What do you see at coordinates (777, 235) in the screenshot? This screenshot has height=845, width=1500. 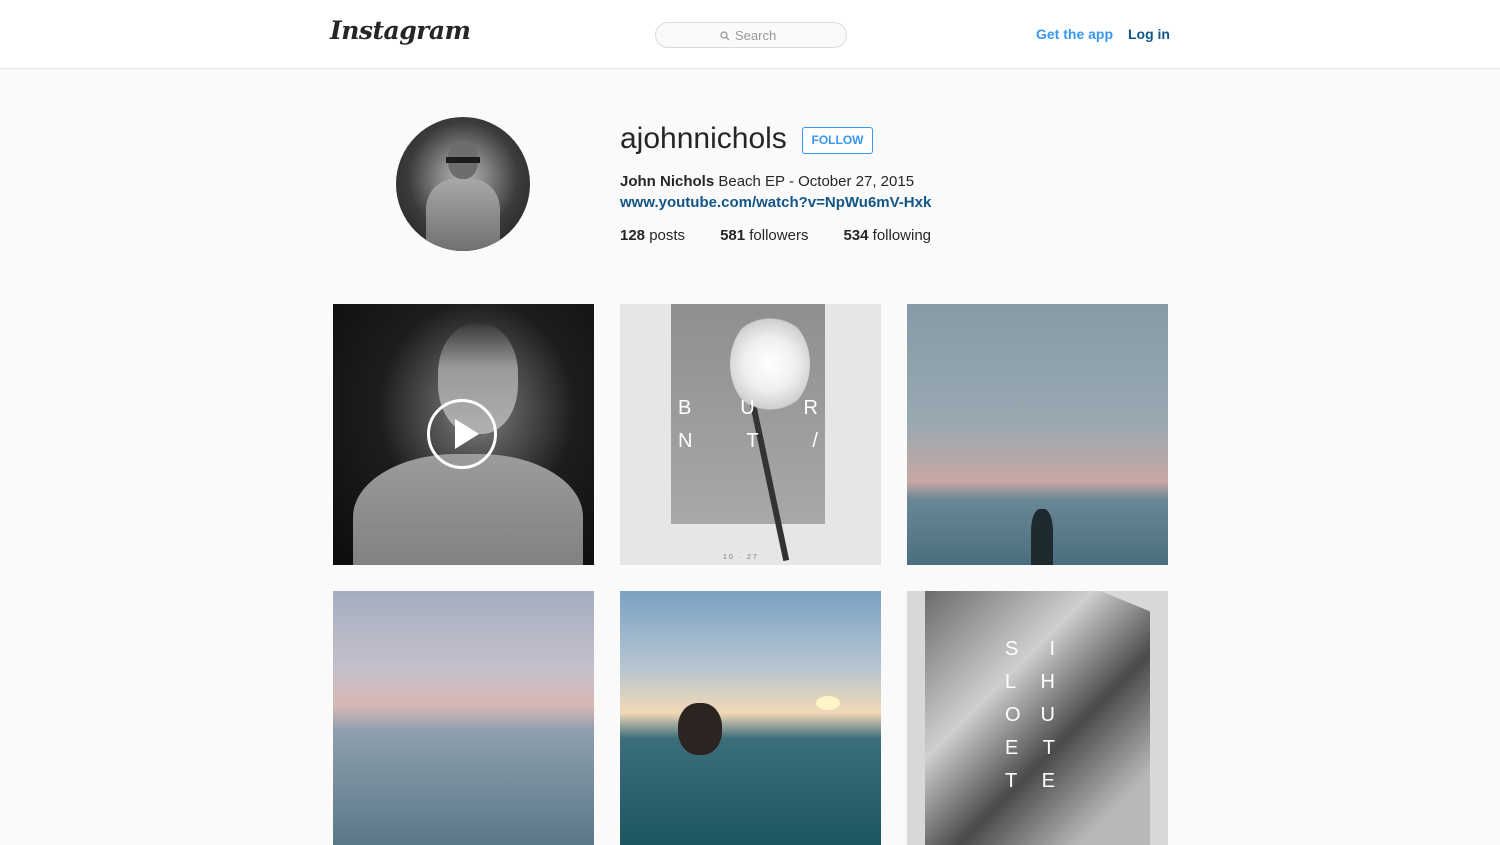 I see `stat-followers-label: followers` at bounding box center [777, 235].